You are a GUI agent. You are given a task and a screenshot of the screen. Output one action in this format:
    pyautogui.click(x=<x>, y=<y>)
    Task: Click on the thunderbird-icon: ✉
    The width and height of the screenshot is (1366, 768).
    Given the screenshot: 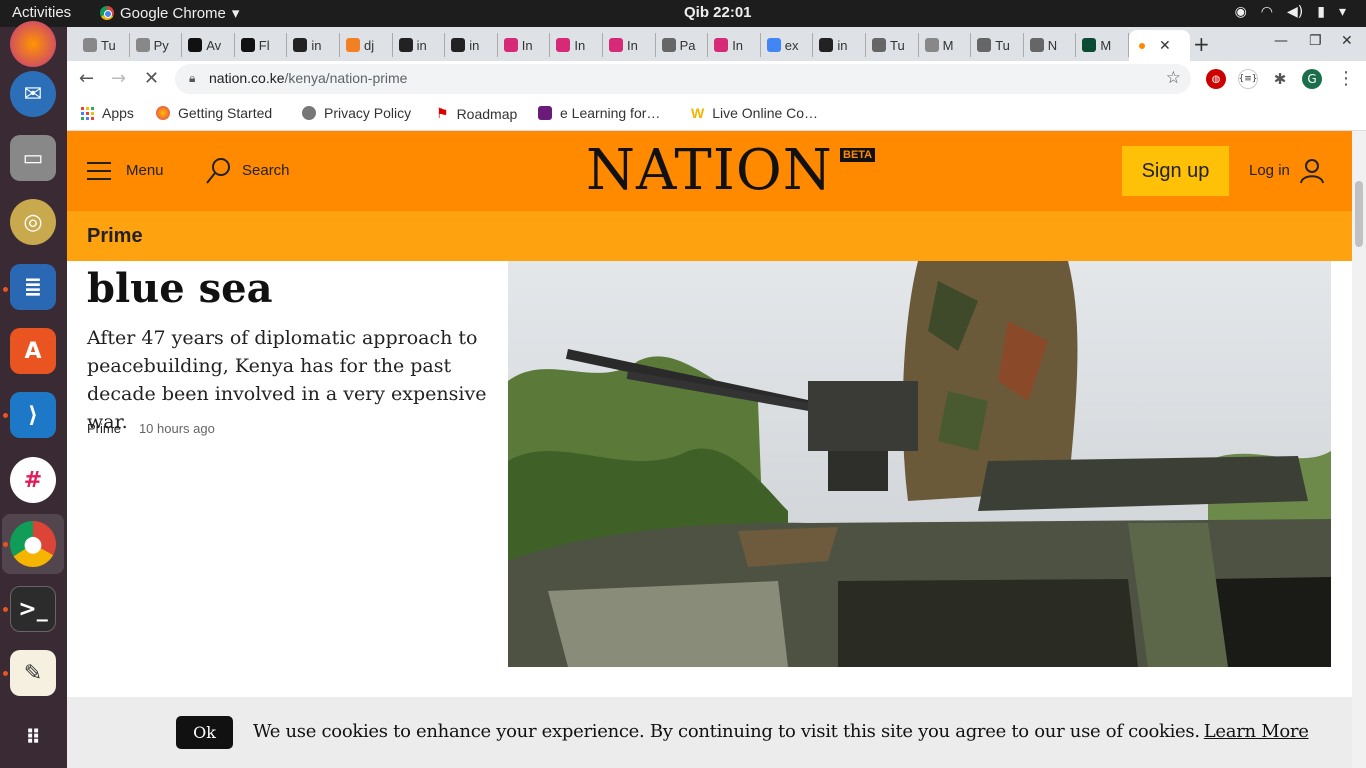 What is the action you would take?
    pyautogui.click(x=33, y=94)
    